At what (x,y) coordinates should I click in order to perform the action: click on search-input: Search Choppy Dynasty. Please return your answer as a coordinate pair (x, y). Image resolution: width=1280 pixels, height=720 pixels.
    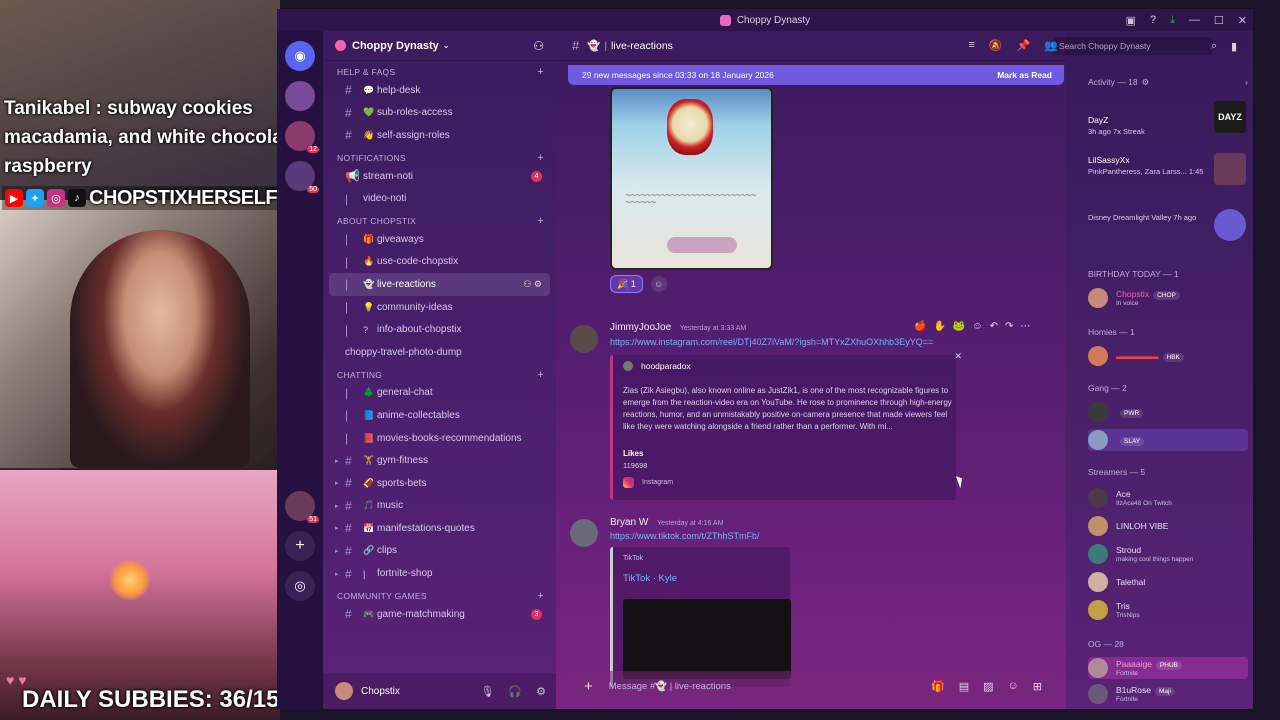
    Looking at the image, I should click on (1133, 46).